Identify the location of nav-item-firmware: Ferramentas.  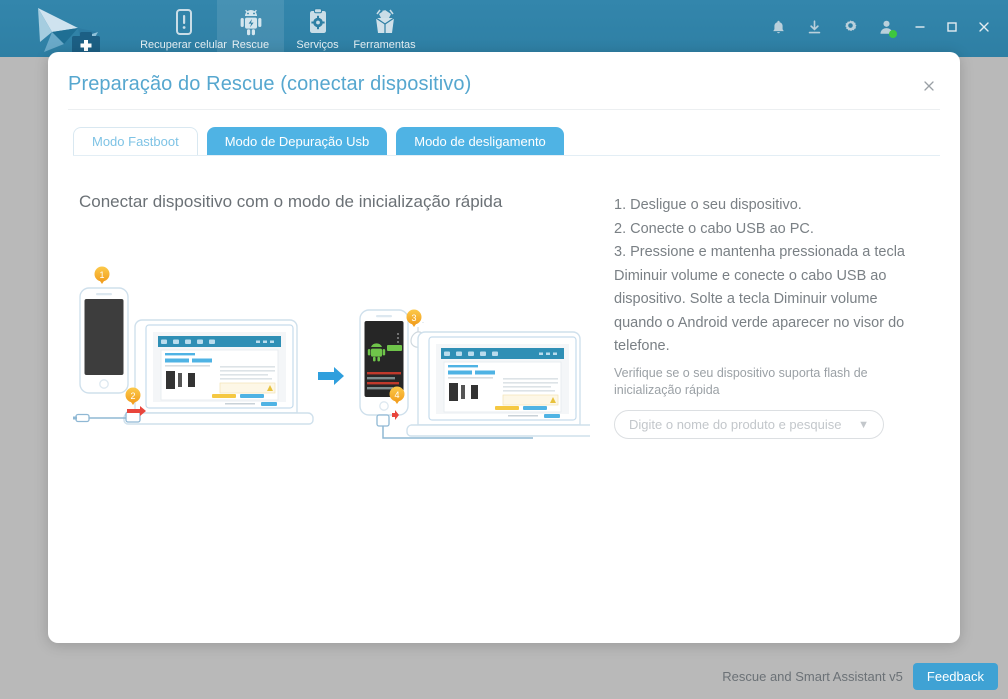
(384, 28).